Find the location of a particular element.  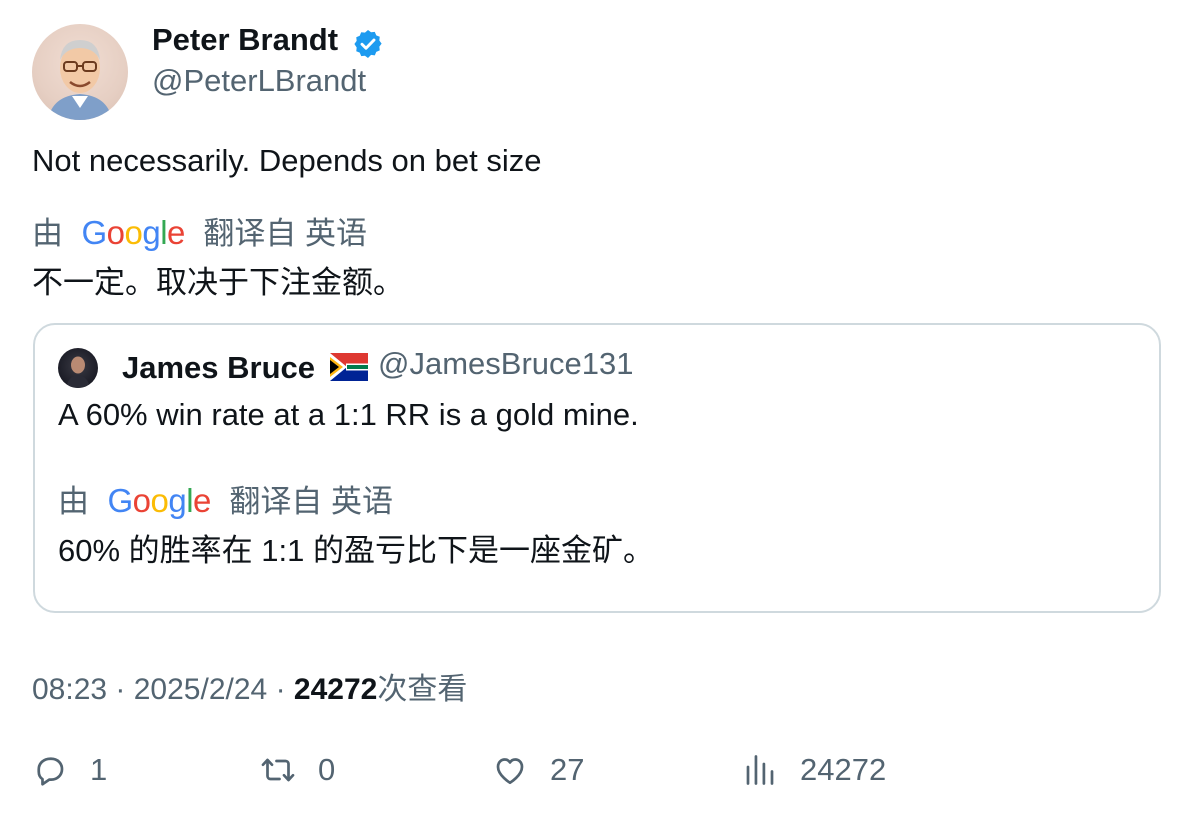

author-handle: @PeterLBrandt is located at coordinates (259, 81).